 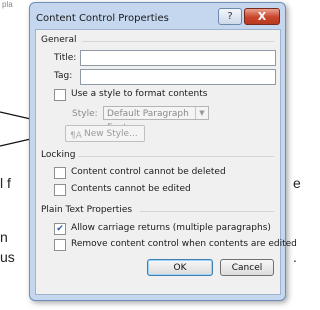 I want to click on help-icon: ?, so click(x=230, y=16).